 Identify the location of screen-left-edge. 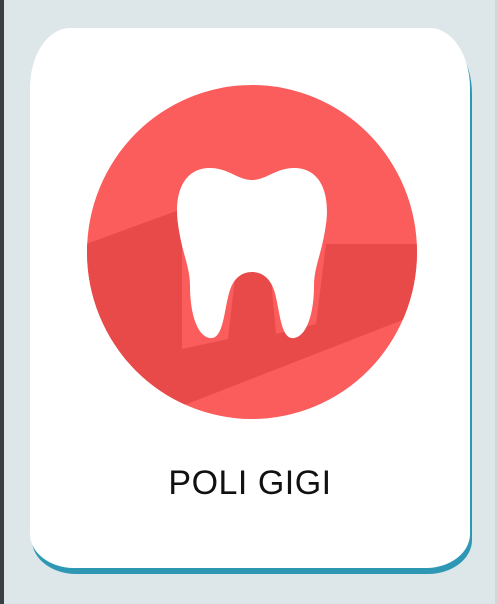
(2, 302).